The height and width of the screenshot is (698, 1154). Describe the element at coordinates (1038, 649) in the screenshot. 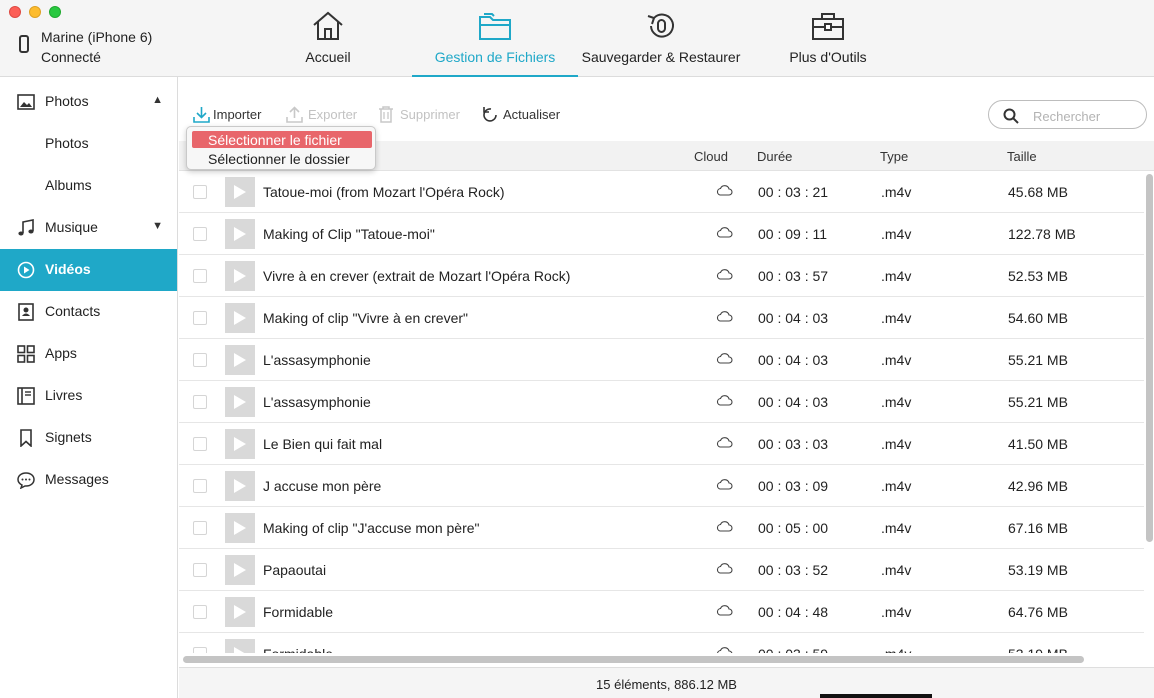

I see `video-size: 53.19 MB` at that location.